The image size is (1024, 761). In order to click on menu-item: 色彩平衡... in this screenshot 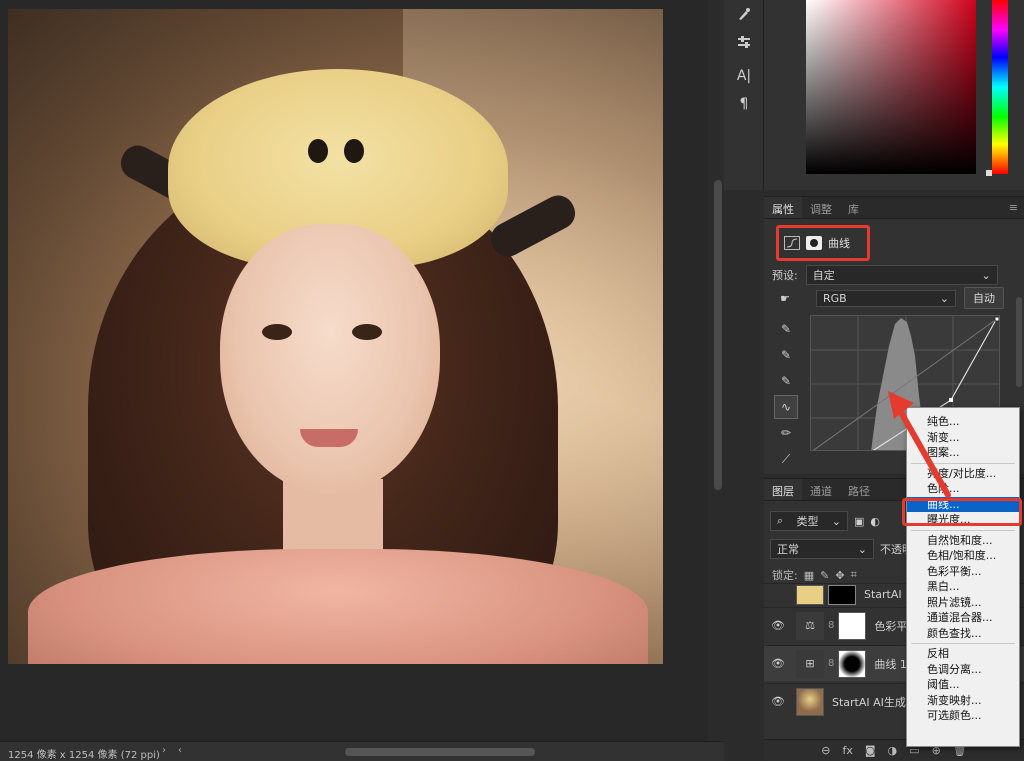, I will do `click(963, 572)`.